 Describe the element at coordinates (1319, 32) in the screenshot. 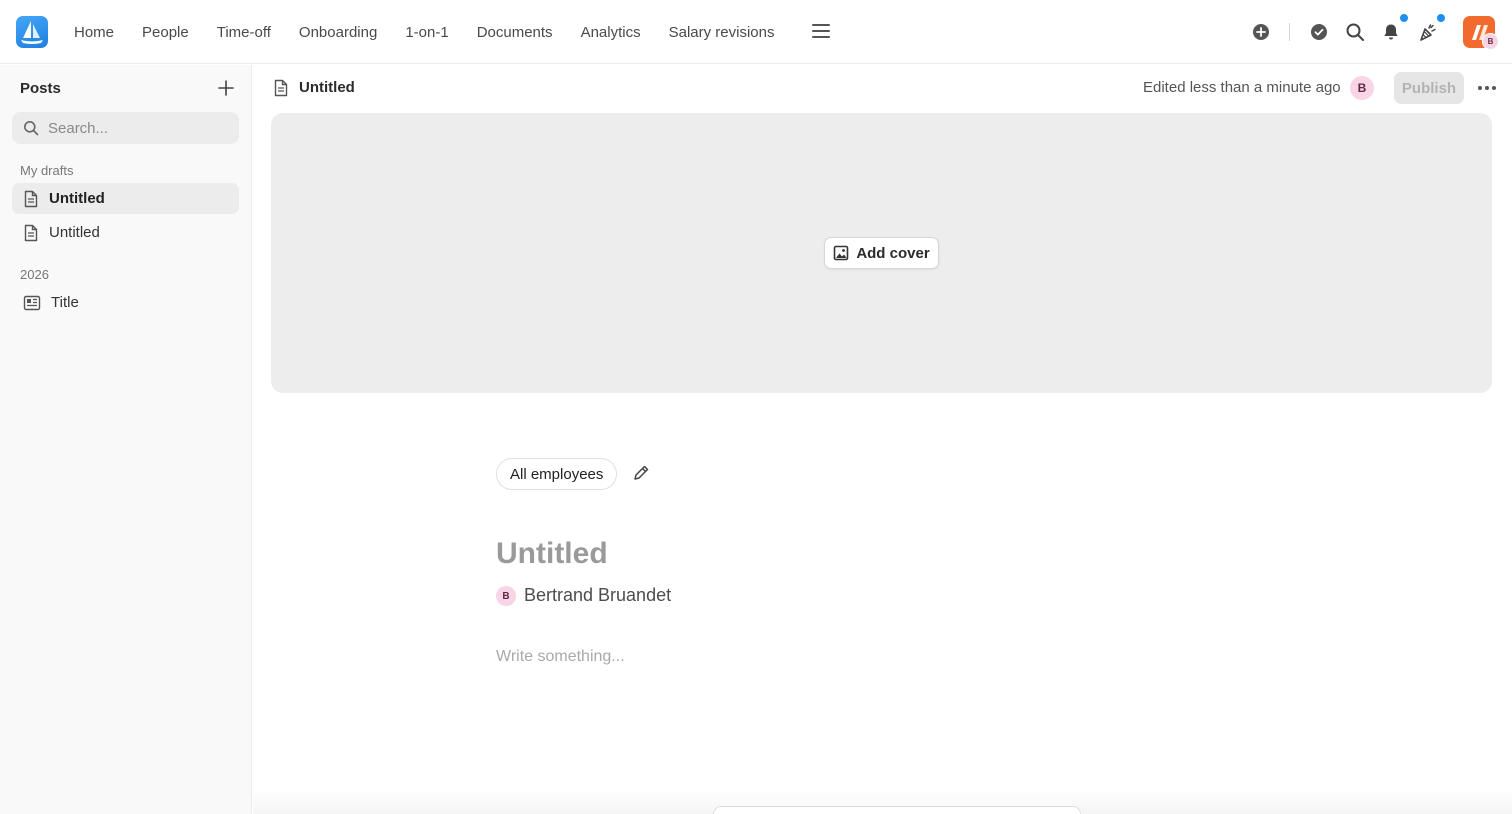

I see `check-circle-icon` at that location.